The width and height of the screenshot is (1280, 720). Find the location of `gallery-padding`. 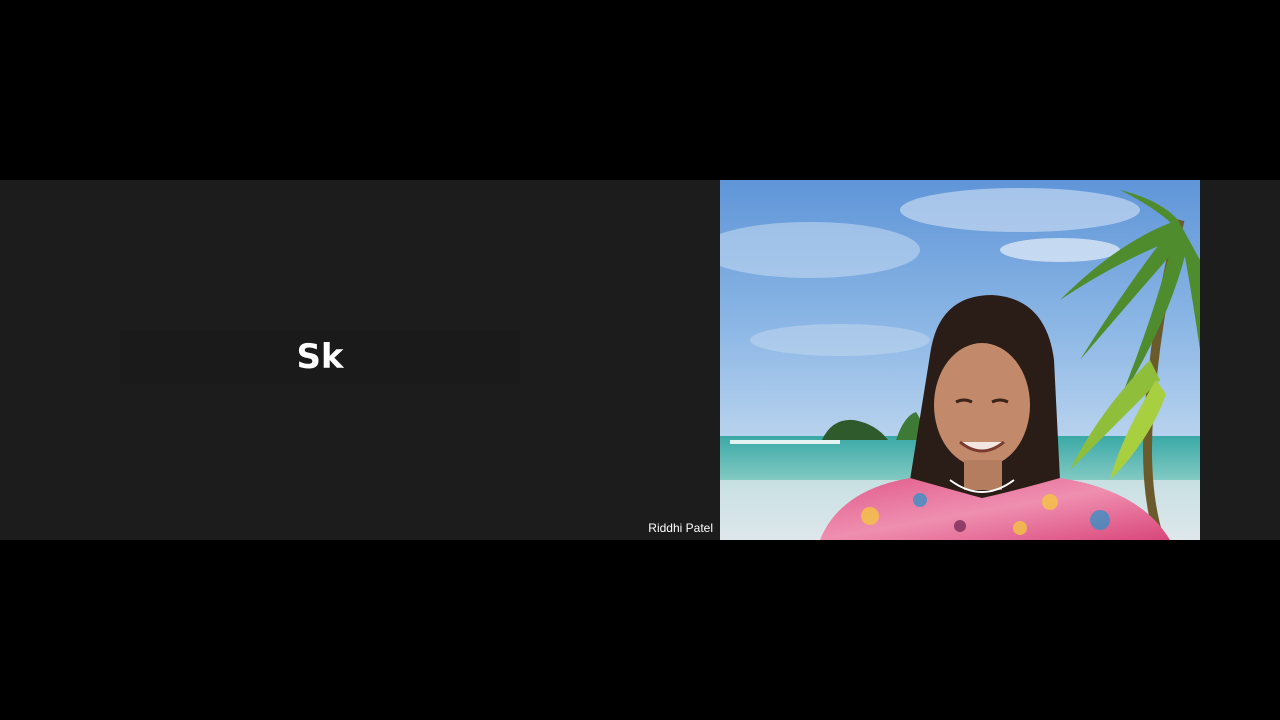

gallery-padding is located at coordinates (1240, 360).